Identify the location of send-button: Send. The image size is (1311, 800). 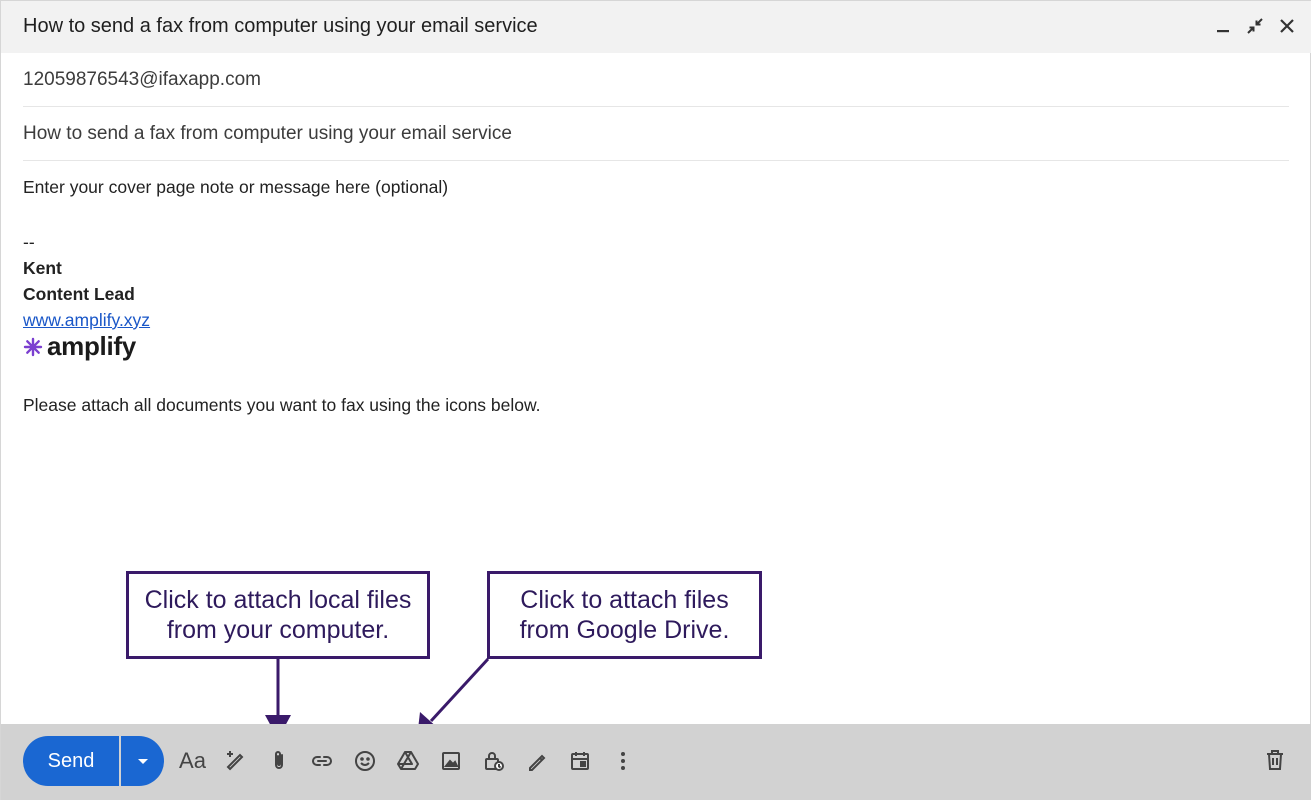
(71, 761).